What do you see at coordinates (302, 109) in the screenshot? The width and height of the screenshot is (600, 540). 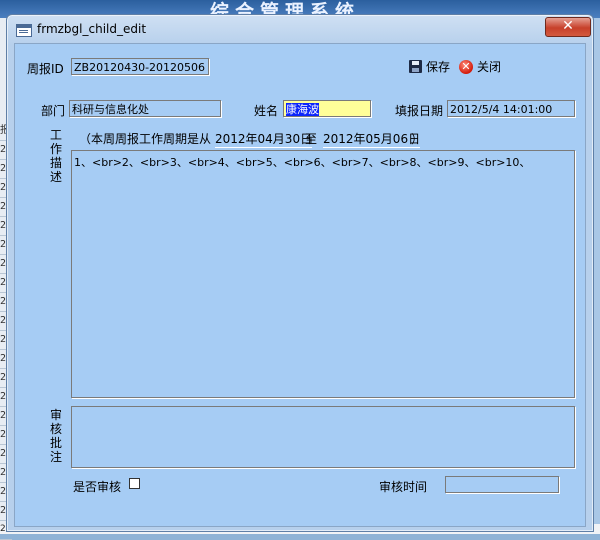 I see `name-value: 康海波` at bounding box center [302, 109].